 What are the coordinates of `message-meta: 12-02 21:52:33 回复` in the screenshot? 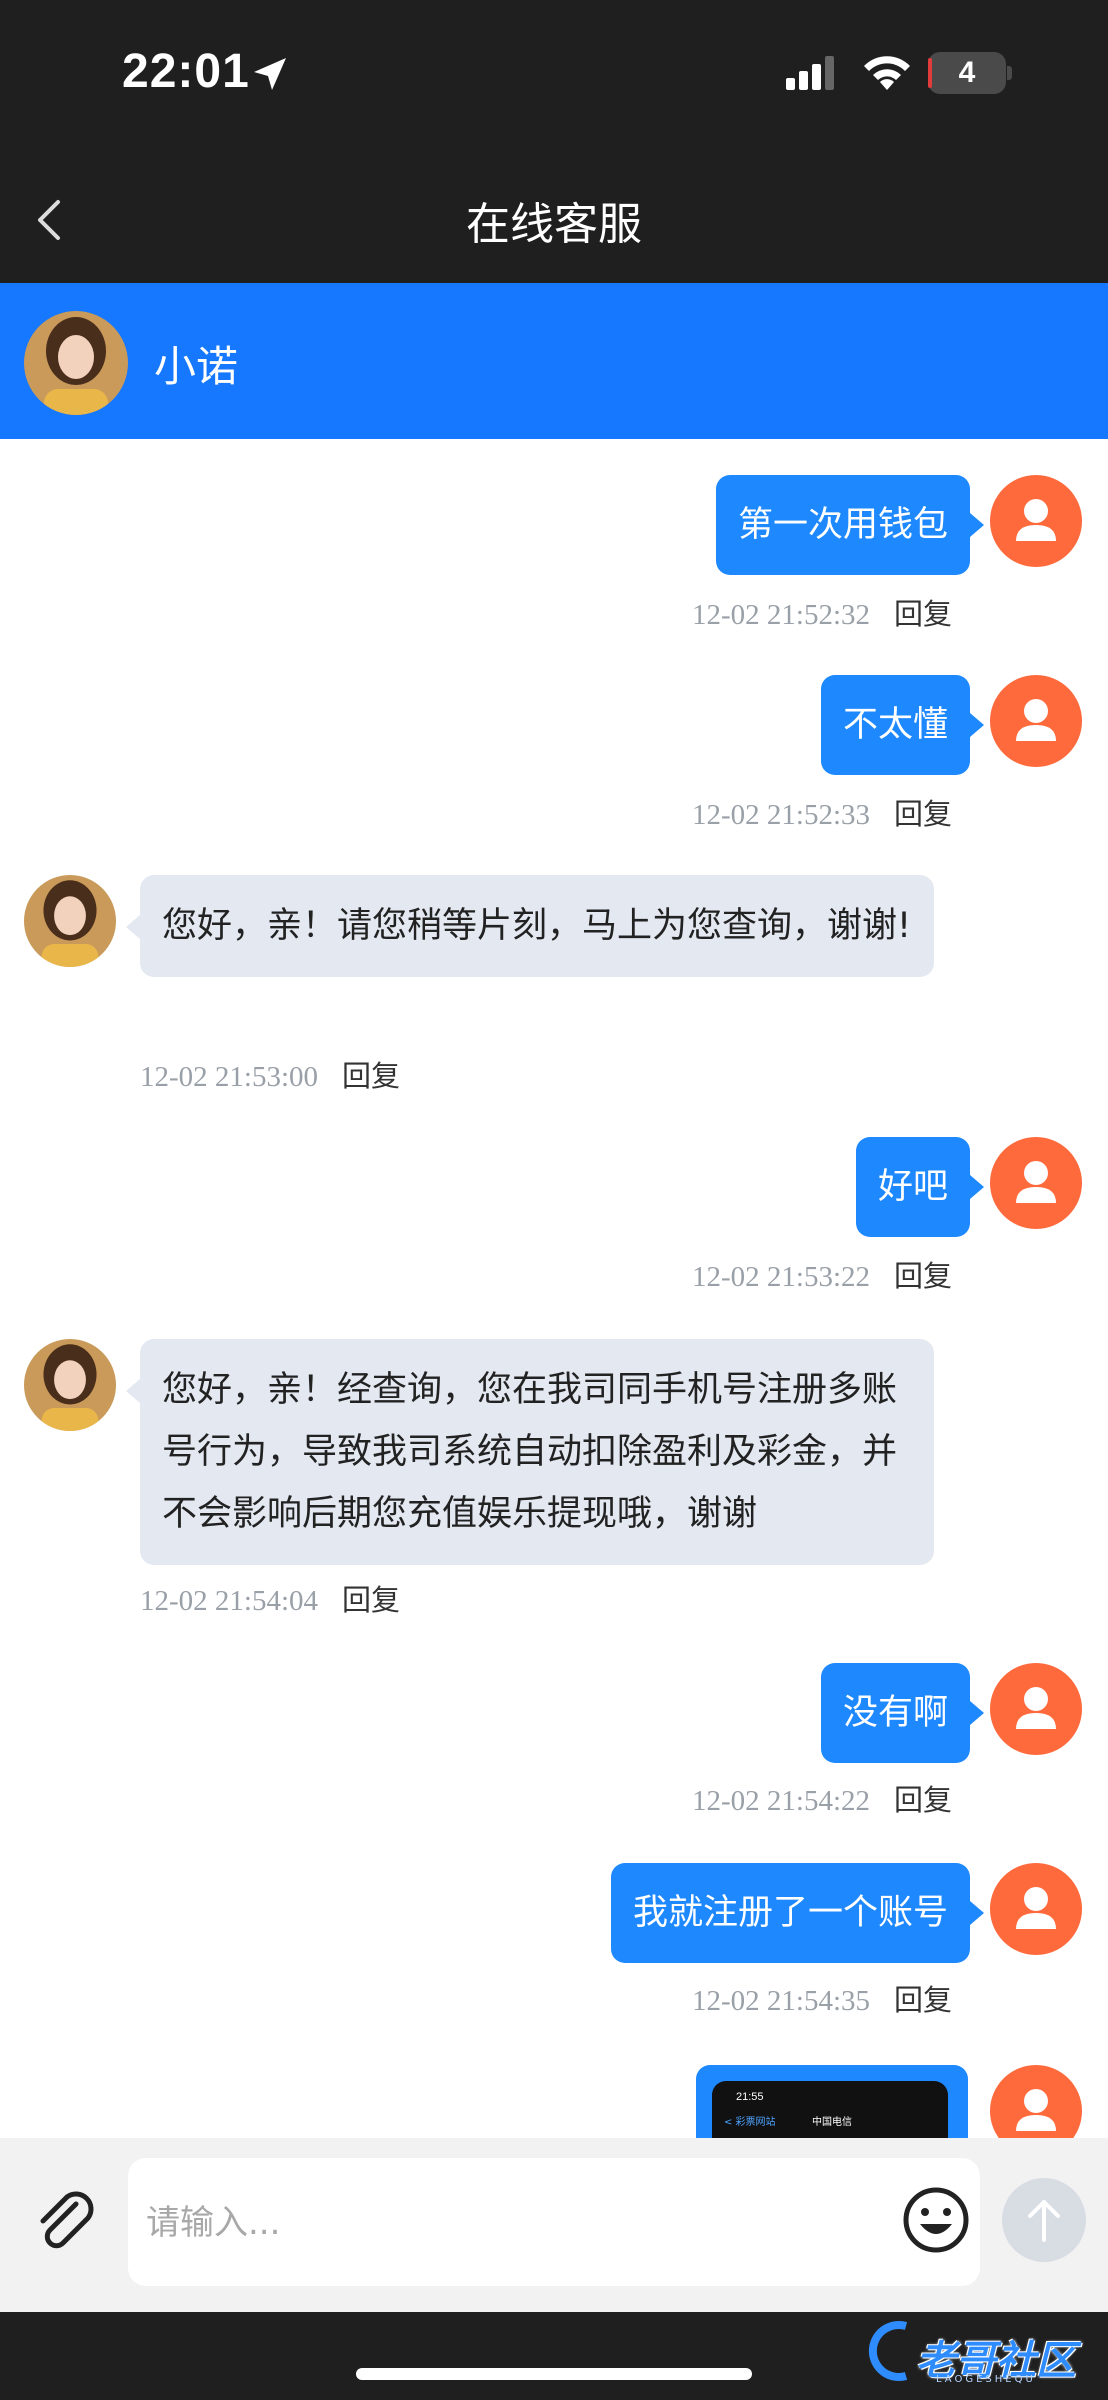 It's located at (822, 812).